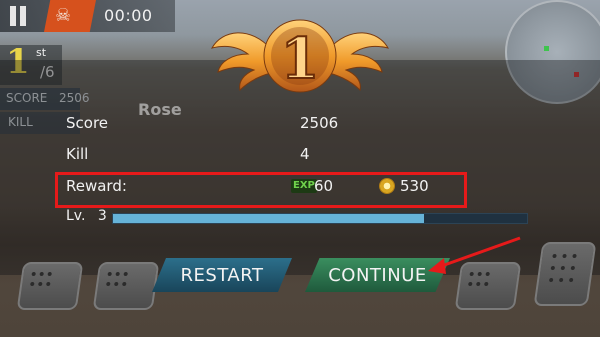  Describe the element at coordinates (18, 16) in the screenshot. I see `pause-icon` at that location.